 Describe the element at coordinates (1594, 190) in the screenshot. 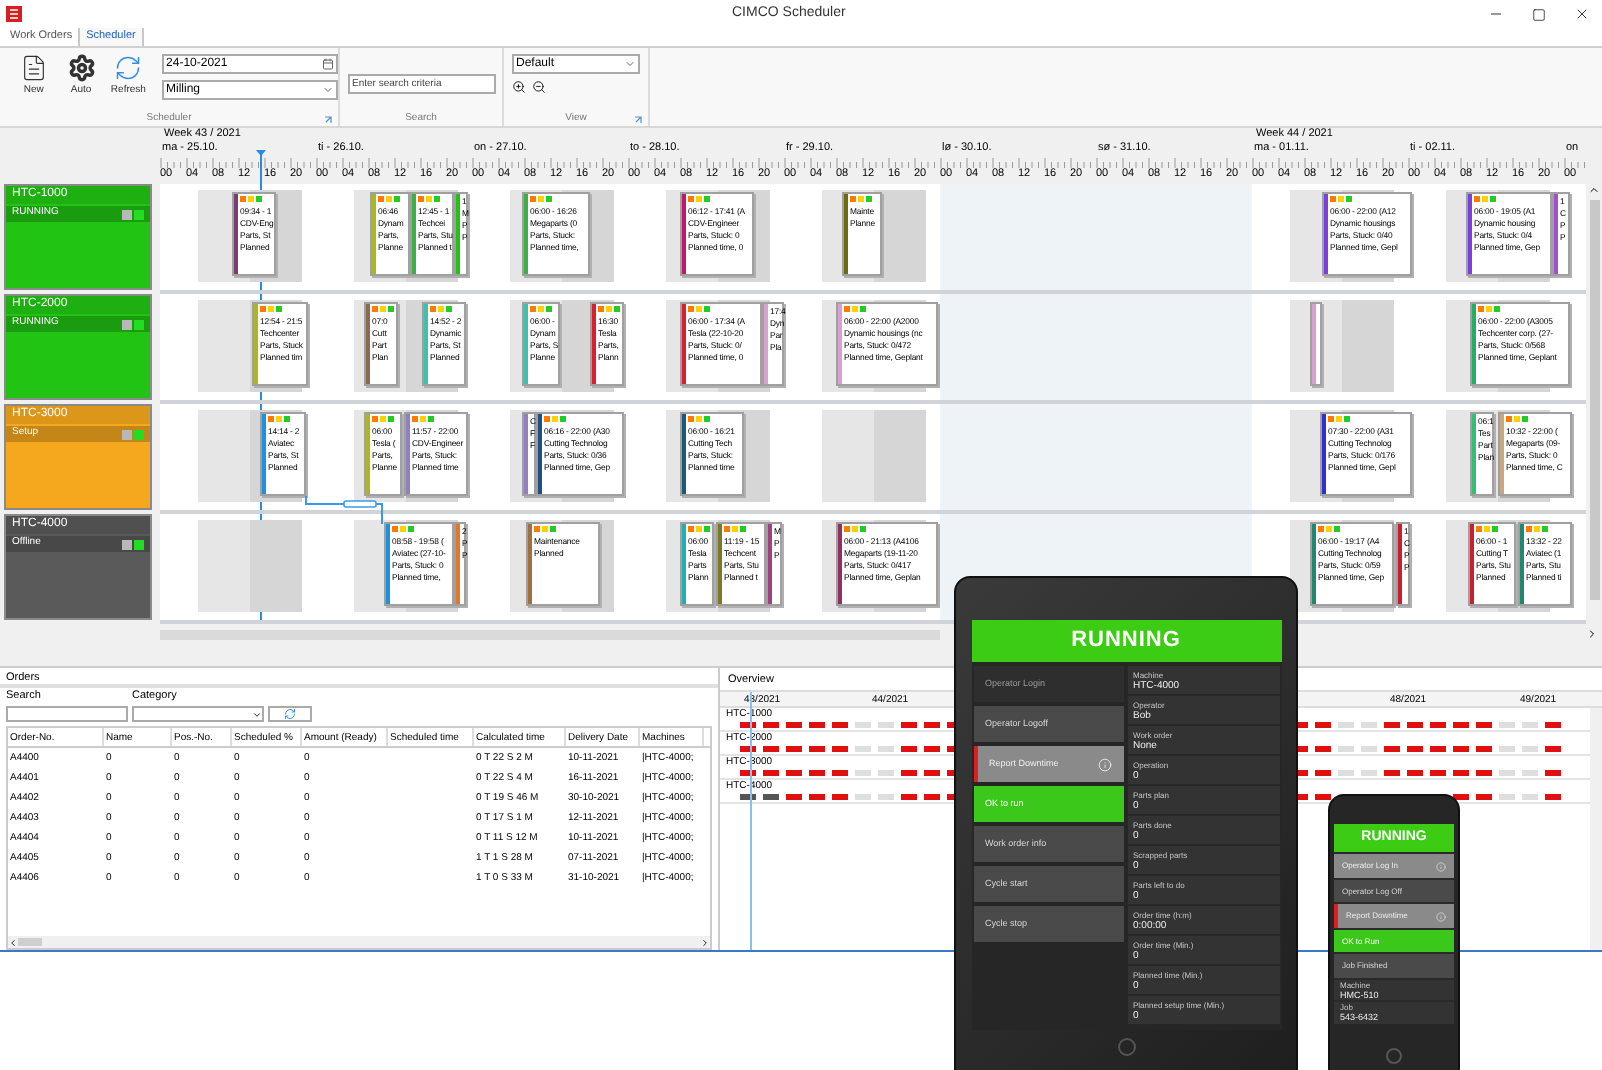

I see `scroll-up-icon` at that location.